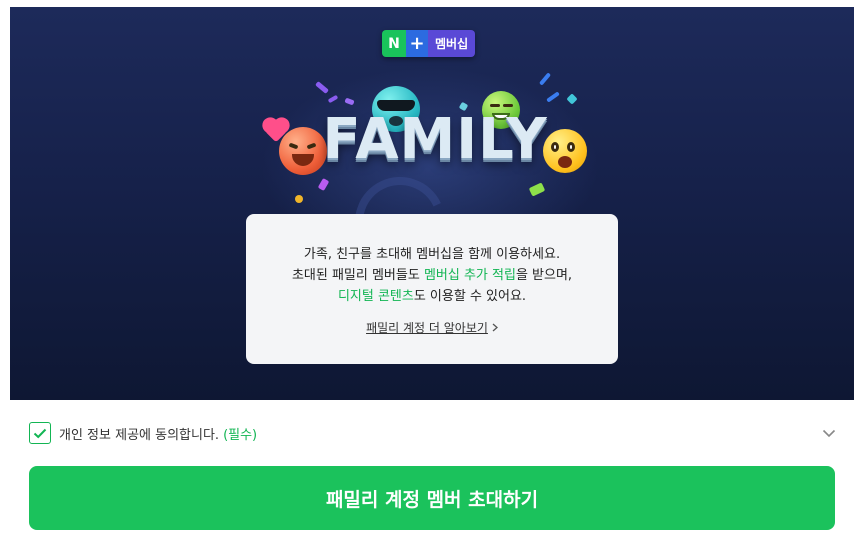 The image size is (867, 553). What do you see at coordinates (240, 435) in the screenshot?
I see `required-label: (필수)` at bounding box center [240, 435].